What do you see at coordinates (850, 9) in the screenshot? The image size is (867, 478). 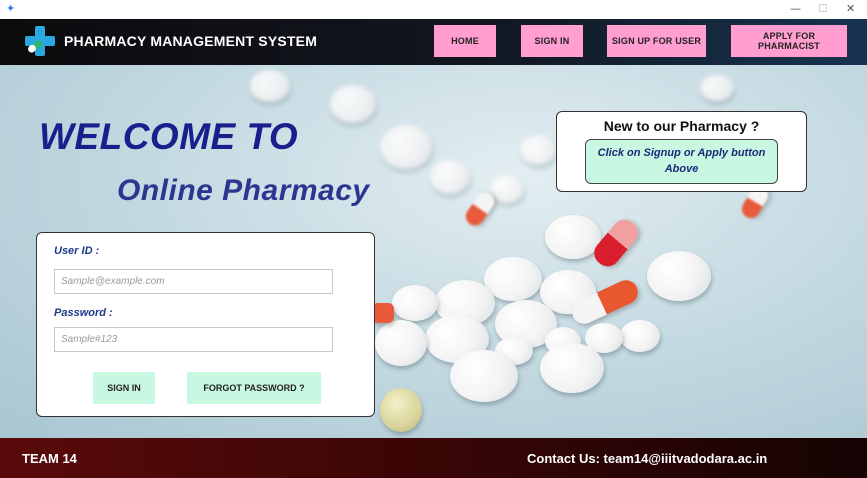 I see `close-button: ✕` at bounding box center [850, 9].